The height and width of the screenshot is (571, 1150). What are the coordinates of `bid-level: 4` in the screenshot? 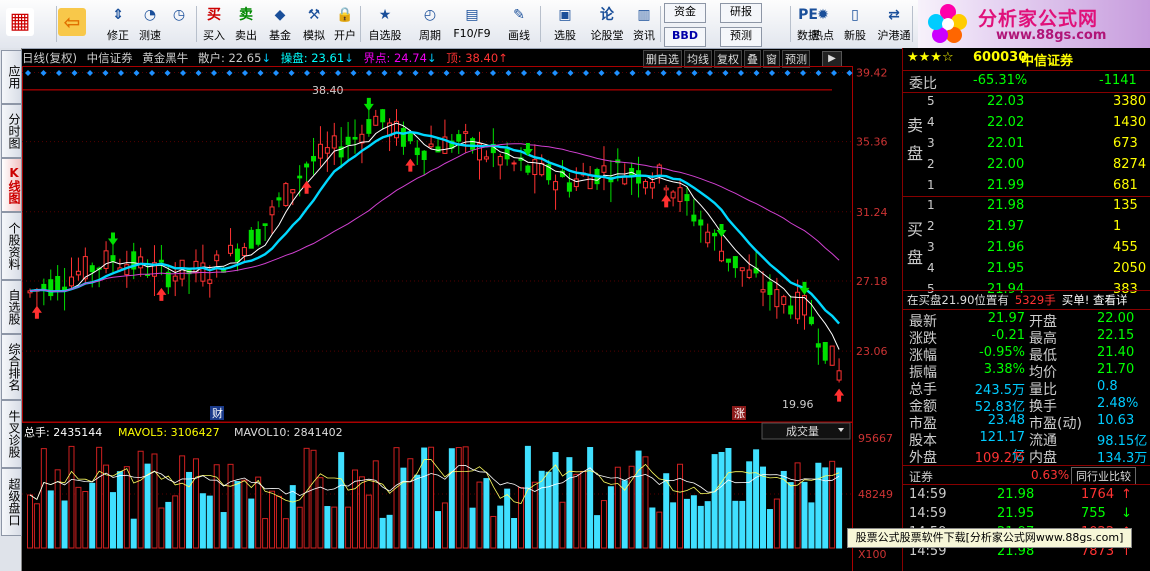 It's located at (931, 268).